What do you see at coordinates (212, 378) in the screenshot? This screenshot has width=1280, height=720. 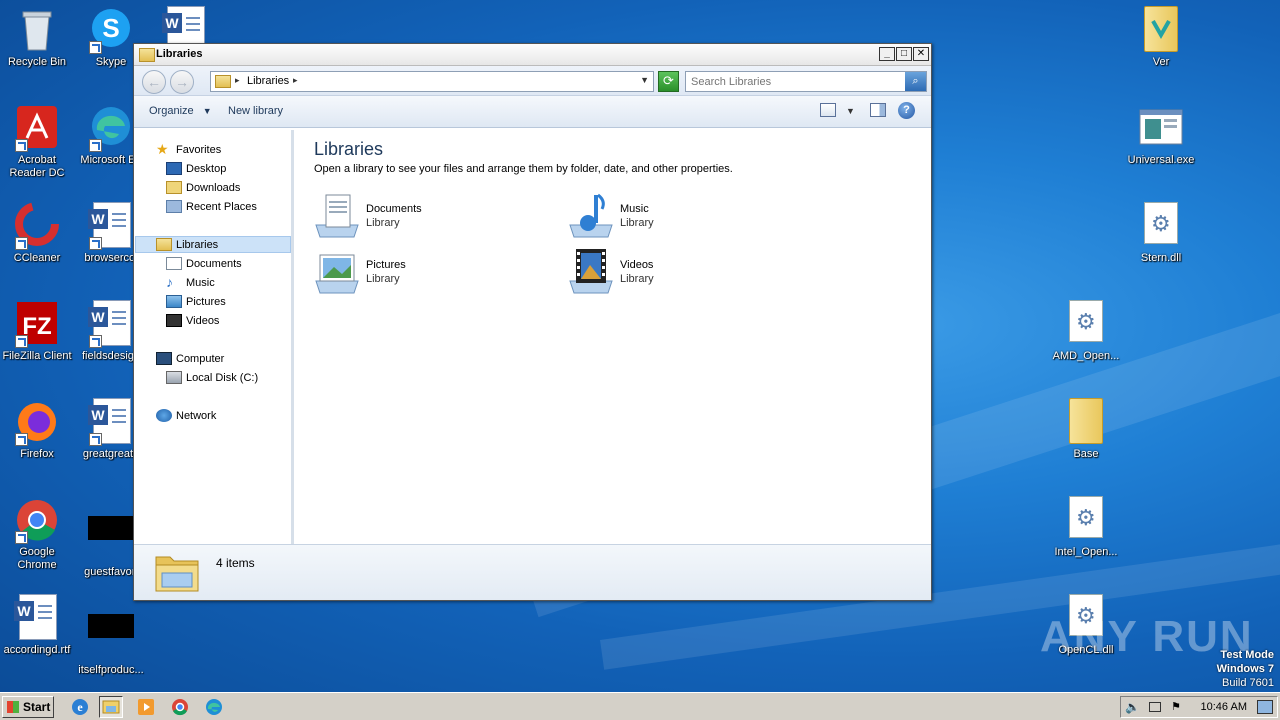 I see `nav-local-disk: Local Disk (C:)` at bounding box center [212, 378].